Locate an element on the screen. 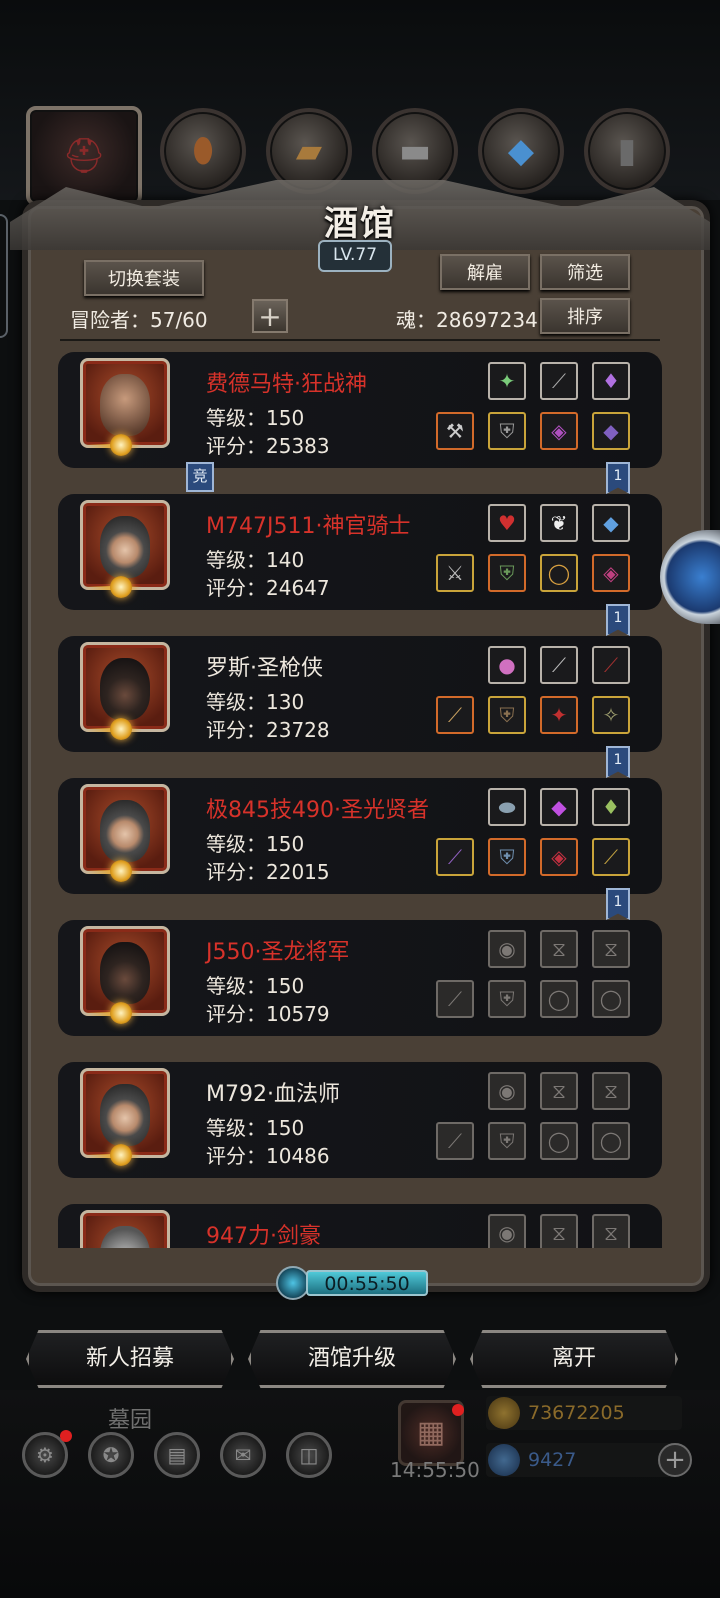 This screenshot has width=720, height=1598. gold-amount: 73672205 is located at coordinates (576, 1413).